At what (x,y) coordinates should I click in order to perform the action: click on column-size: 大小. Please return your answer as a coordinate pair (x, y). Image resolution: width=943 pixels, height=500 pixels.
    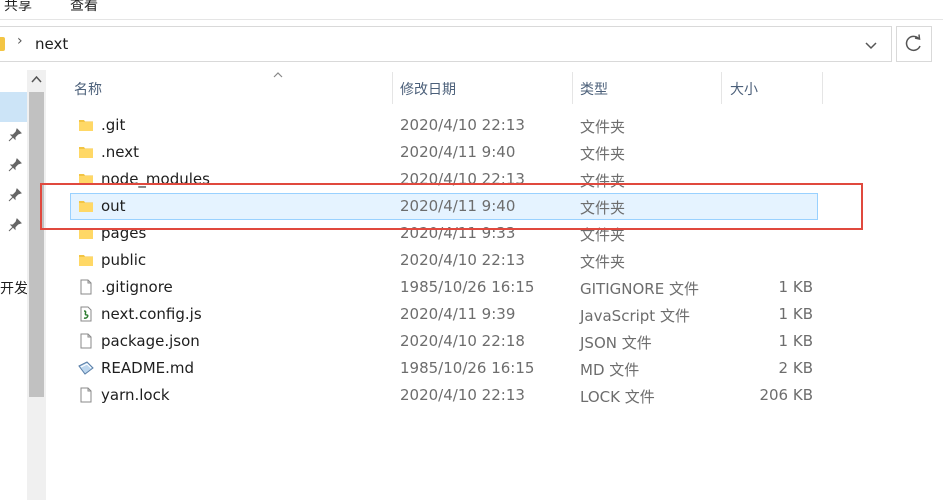
    Looking at the image, I should click on (744, 89).